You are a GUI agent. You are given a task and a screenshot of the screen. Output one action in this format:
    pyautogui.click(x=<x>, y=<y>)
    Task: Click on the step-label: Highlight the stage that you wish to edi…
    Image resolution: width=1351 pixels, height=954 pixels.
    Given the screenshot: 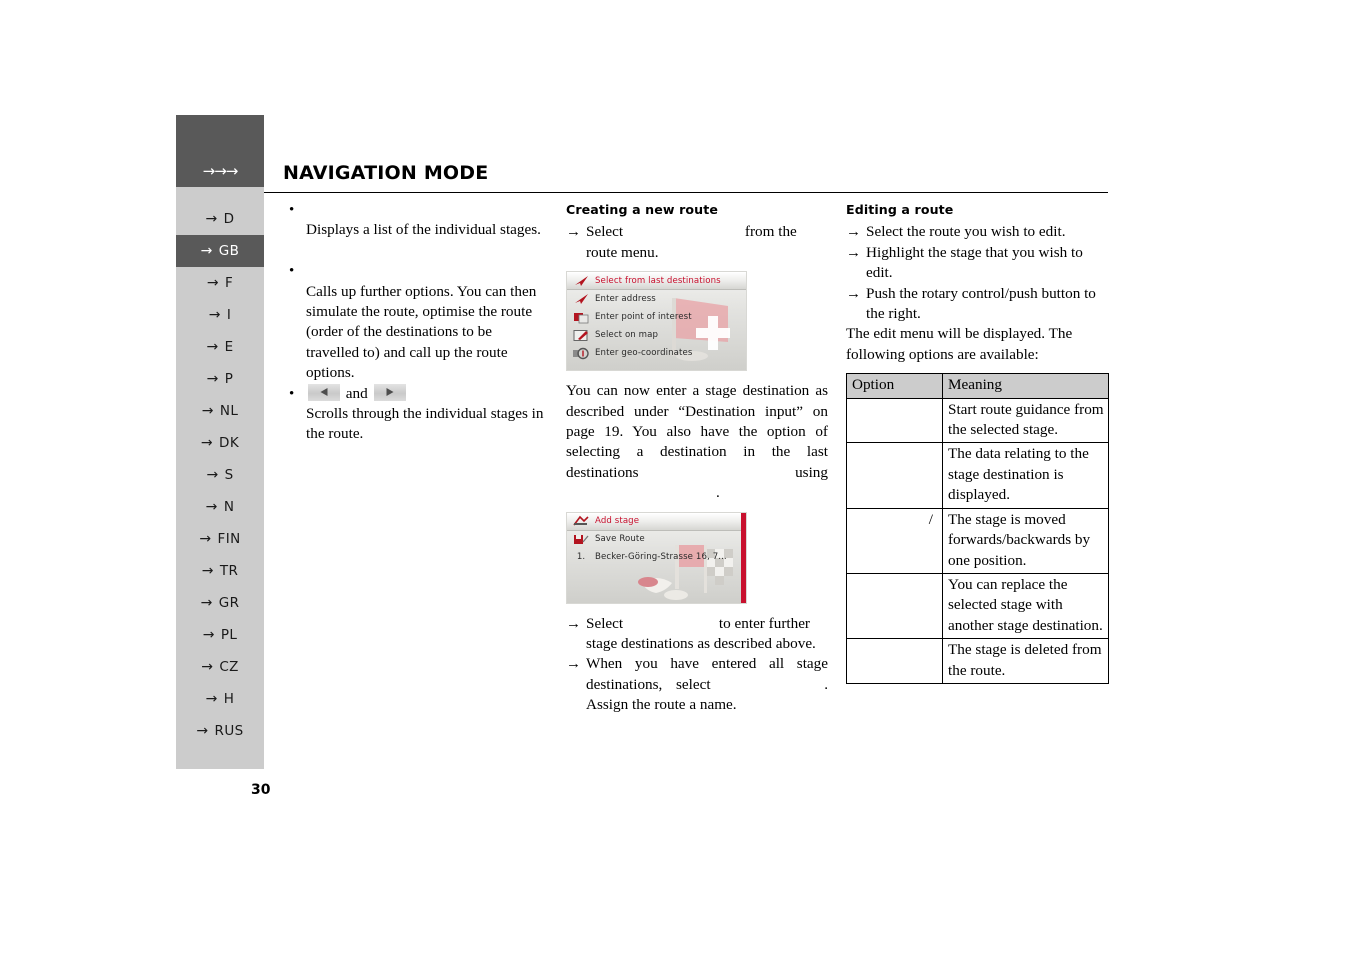 What is the action you would take?
    pyautogui.click(x=974, y=262)
    